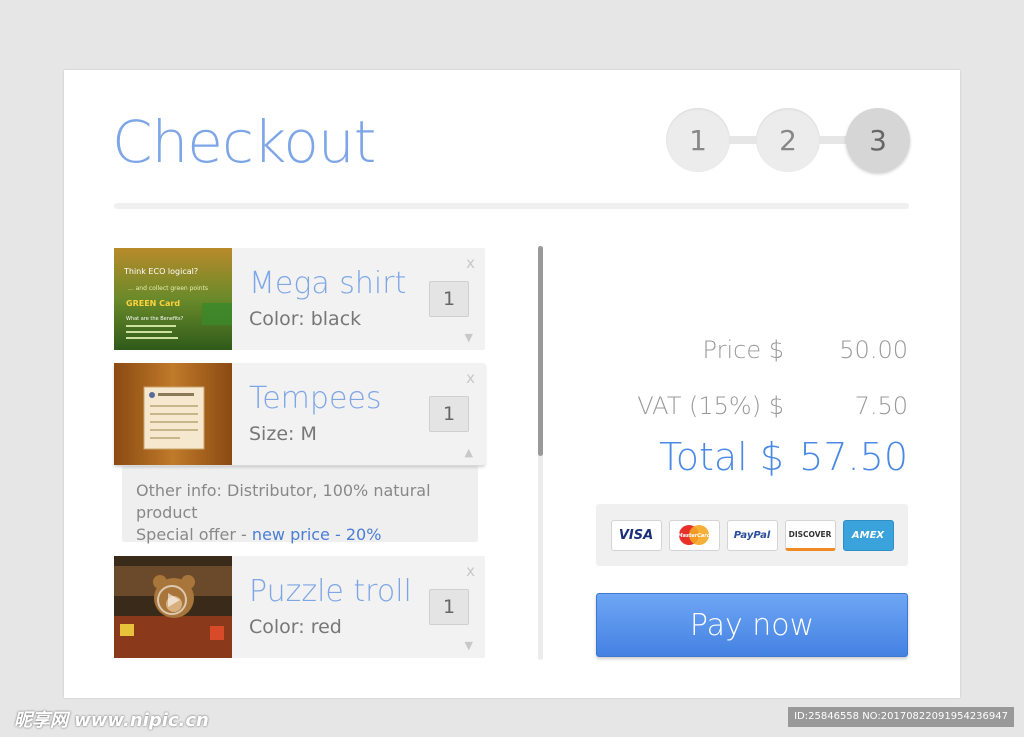 This screenshot has height=737, width=1024. I want to click on item-name: Tempees, so click(315, 398).